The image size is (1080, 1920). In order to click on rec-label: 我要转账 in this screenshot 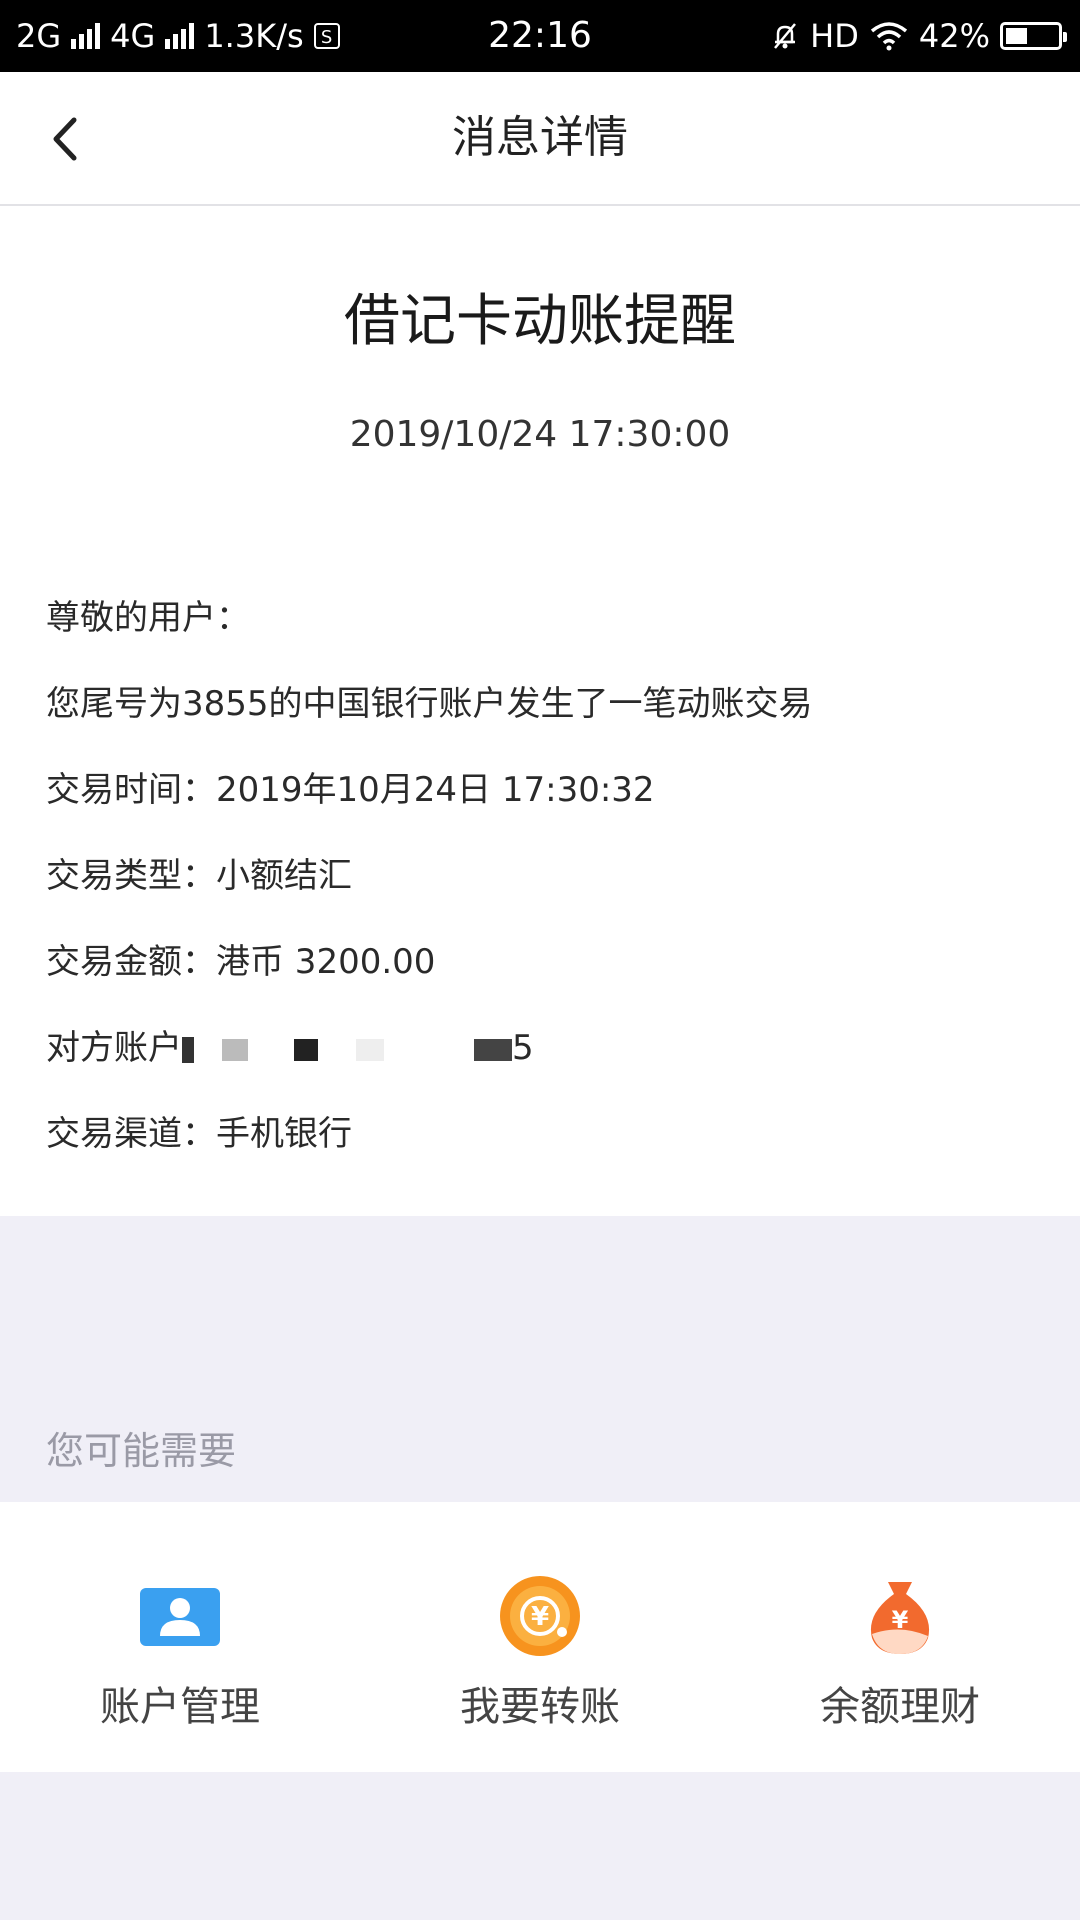, I will do `click(540, 1707)`.